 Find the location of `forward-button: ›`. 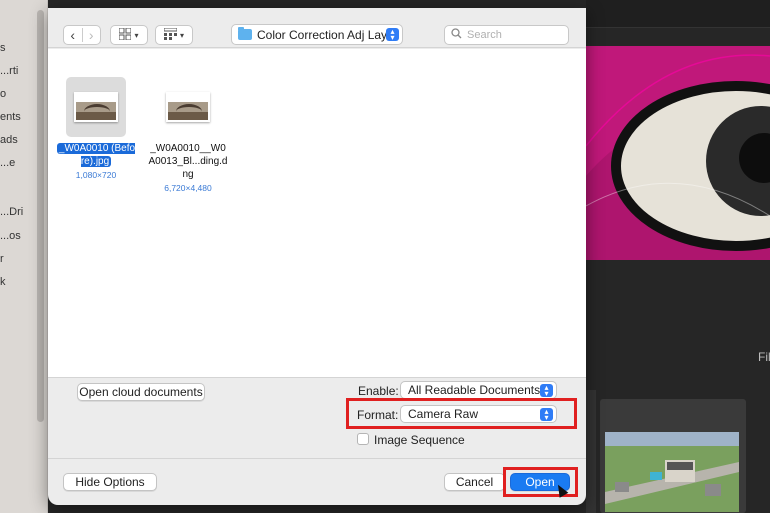

forward-button: › is located at coordinates (91, 35).